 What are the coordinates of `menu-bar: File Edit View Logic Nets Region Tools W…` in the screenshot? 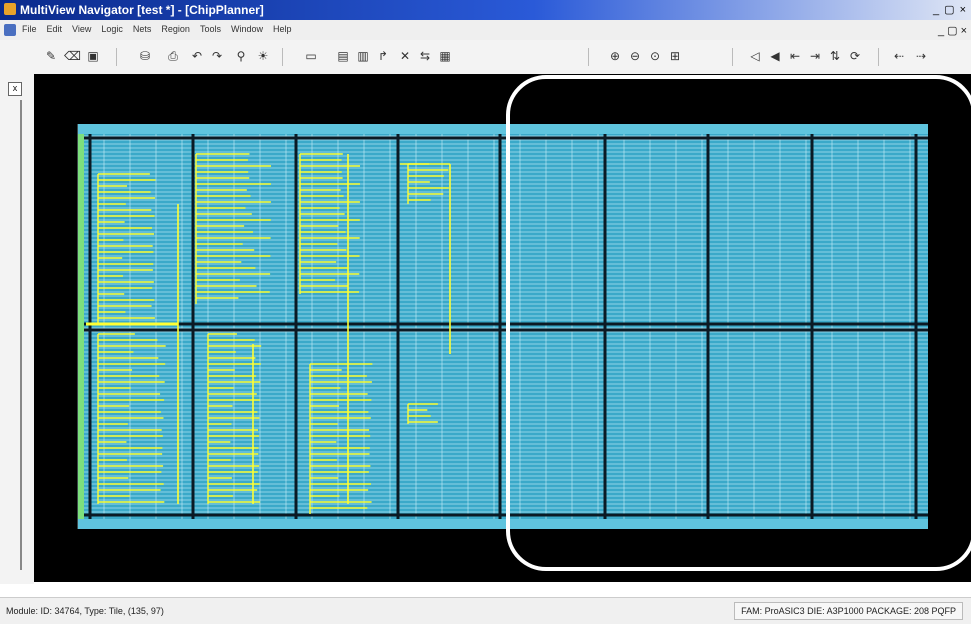 It's located at (485, 30).